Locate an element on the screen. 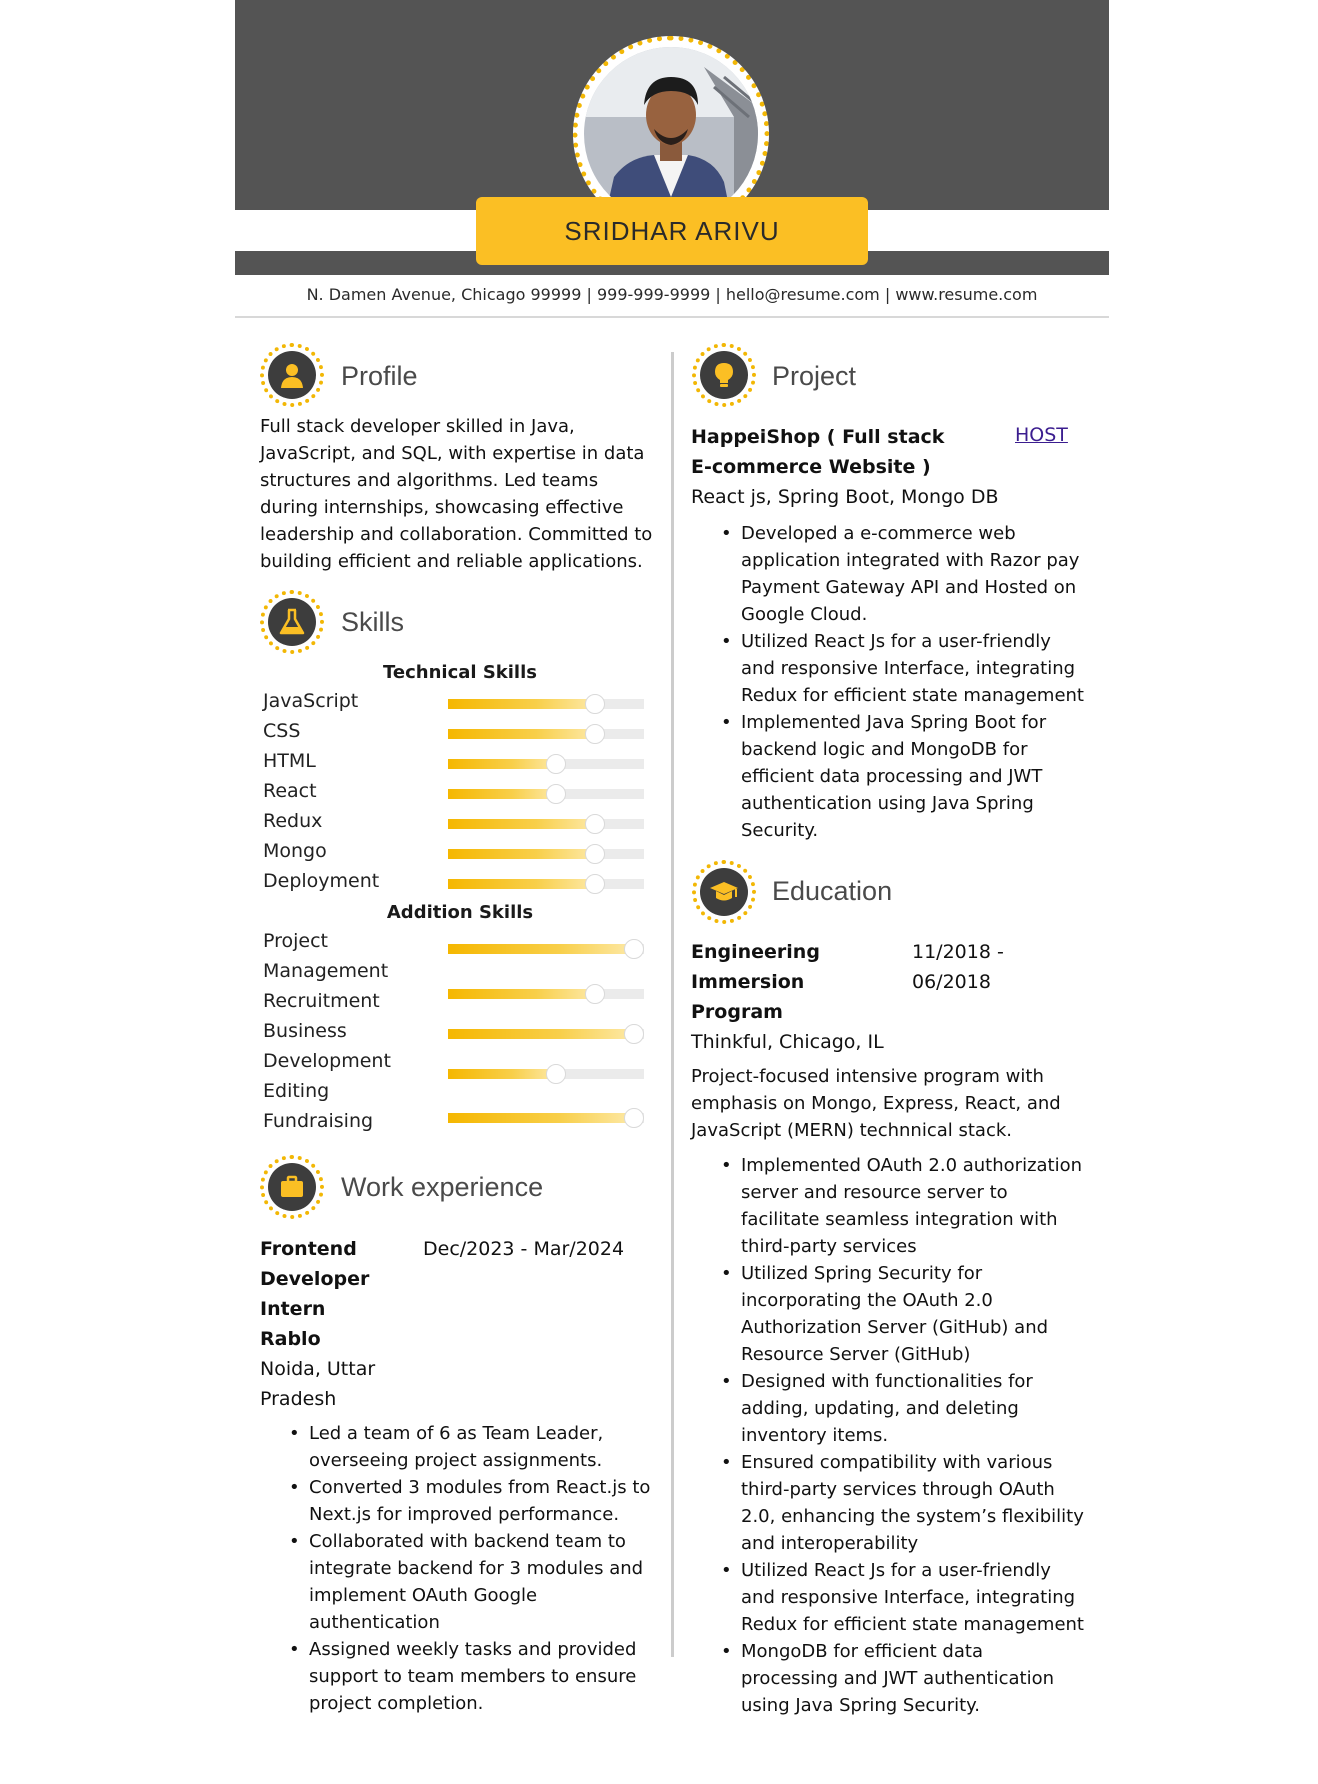 This screenshot has width=1318, height=1784. profile-title: Profile is located at coordinates (379, 376).